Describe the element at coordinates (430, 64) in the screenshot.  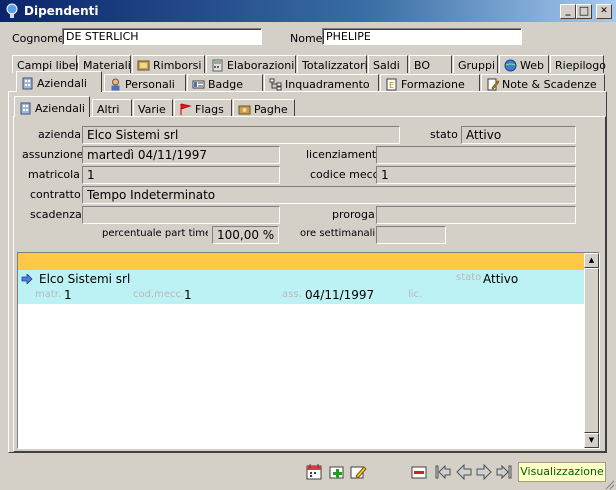
I see `tab-bo: BO` at that location.